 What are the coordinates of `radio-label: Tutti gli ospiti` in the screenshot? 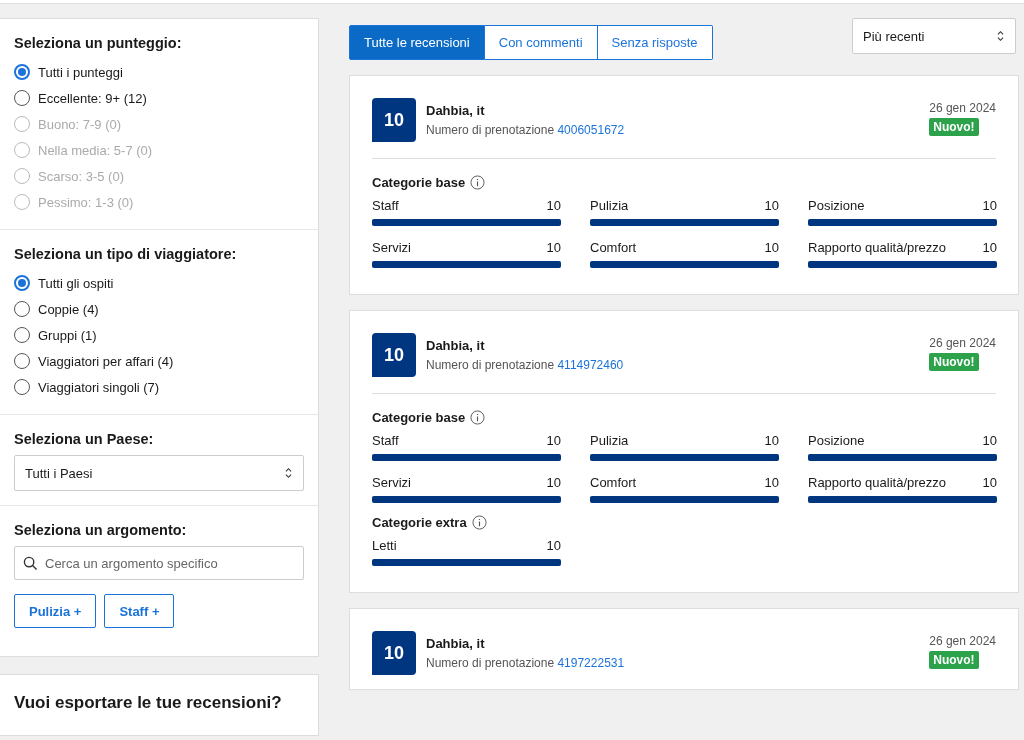 It's located at (76, 283).